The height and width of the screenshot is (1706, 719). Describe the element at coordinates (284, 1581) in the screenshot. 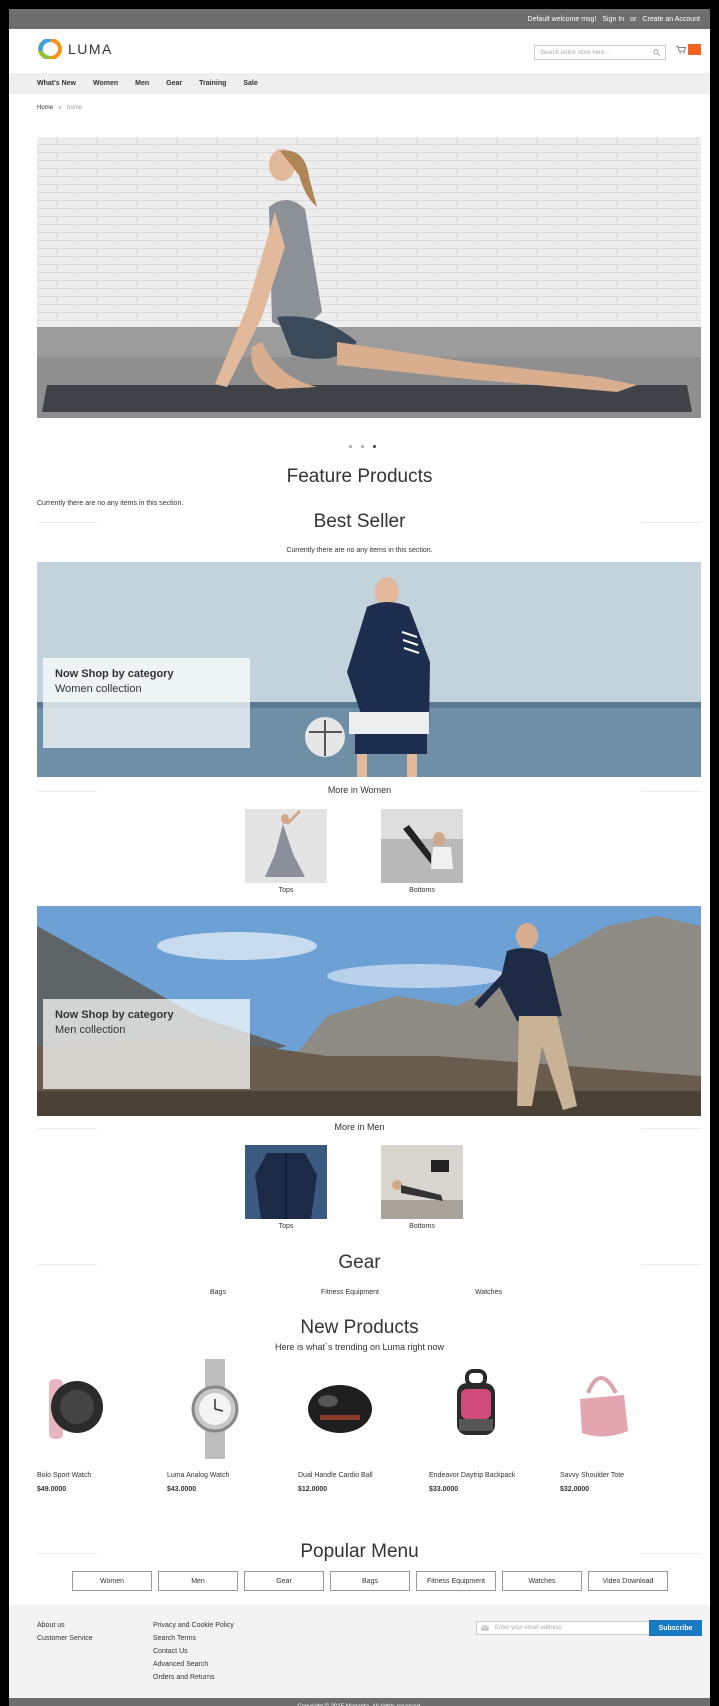

I see `popular-button-gear: Gear` at that location.